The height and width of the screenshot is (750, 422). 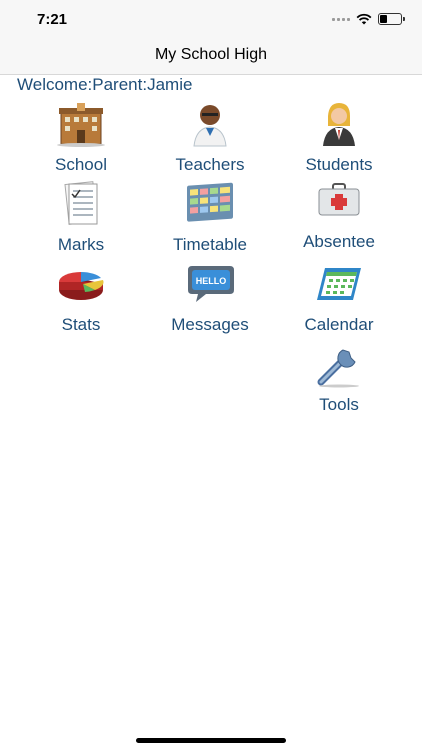 What do you see at coordinates (52, 19) in the screenshot?
I see `status-time: 7:21` at bounding box center [52, 19].